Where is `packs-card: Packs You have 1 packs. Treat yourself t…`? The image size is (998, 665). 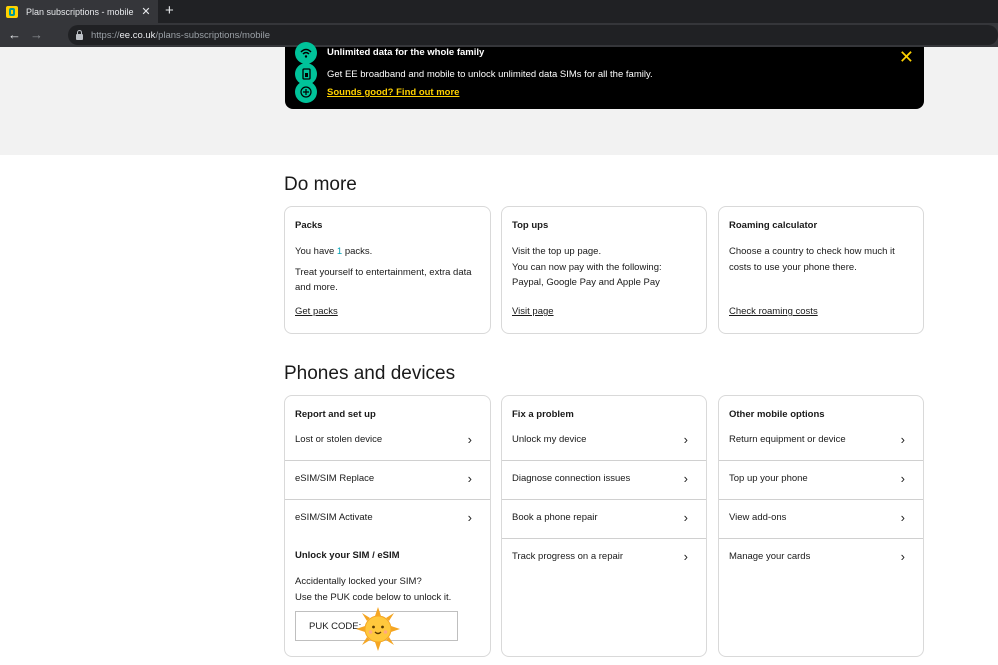 packs-card: Packs You have 1 packs. Treat yourself t… is located at coordinates (387, 270).